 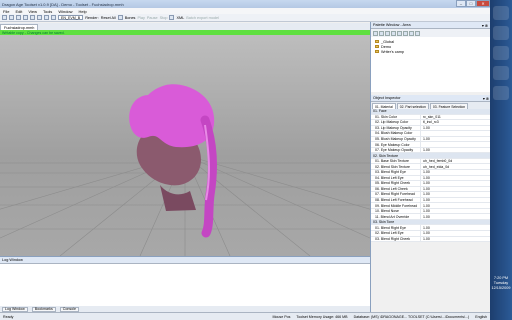 I want to click on status-mouse-pos: Mouse Pos, so click(x=281, y=316).